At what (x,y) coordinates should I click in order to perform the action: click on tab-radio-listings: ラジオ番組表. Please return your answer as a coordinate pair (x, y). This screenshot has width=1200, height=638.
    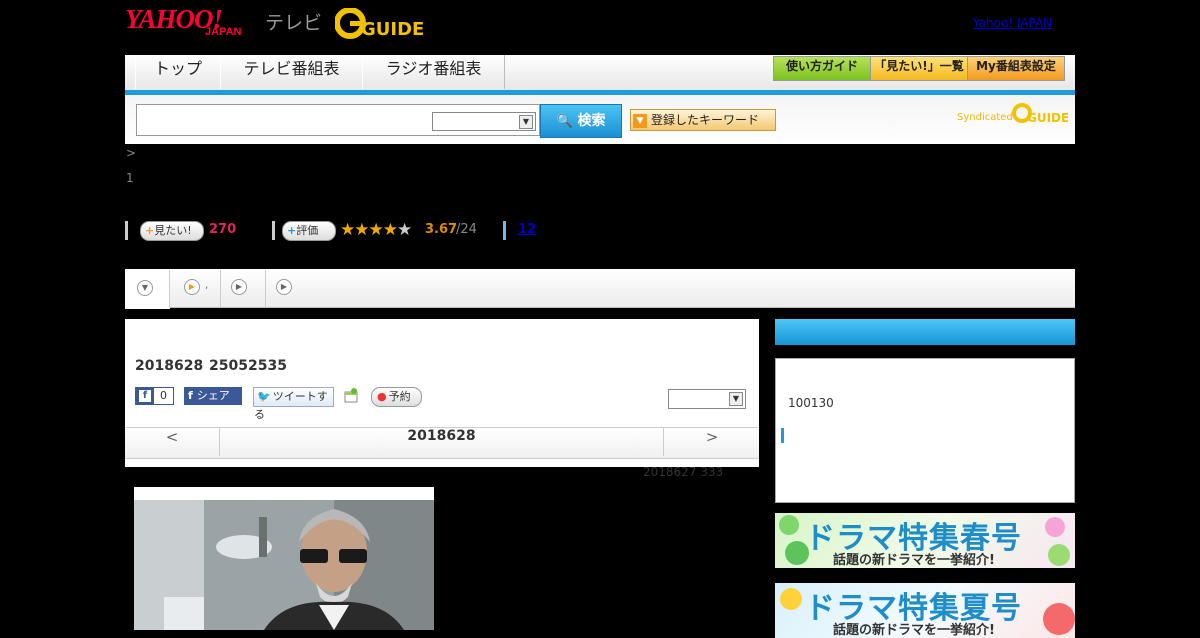
    Looking at the image, I should click on (433, 72).